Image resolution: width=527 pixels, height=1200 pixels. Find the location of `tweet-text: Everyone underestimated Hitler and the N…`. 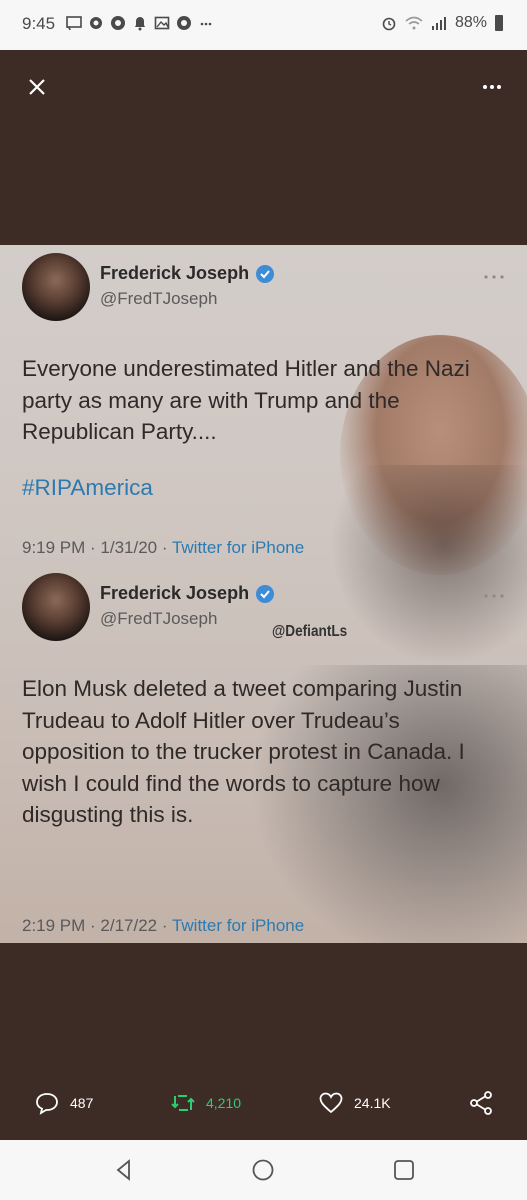

tweet-text: Everyone underestimated Hitler and the N… is located at coordinates (267, 400).